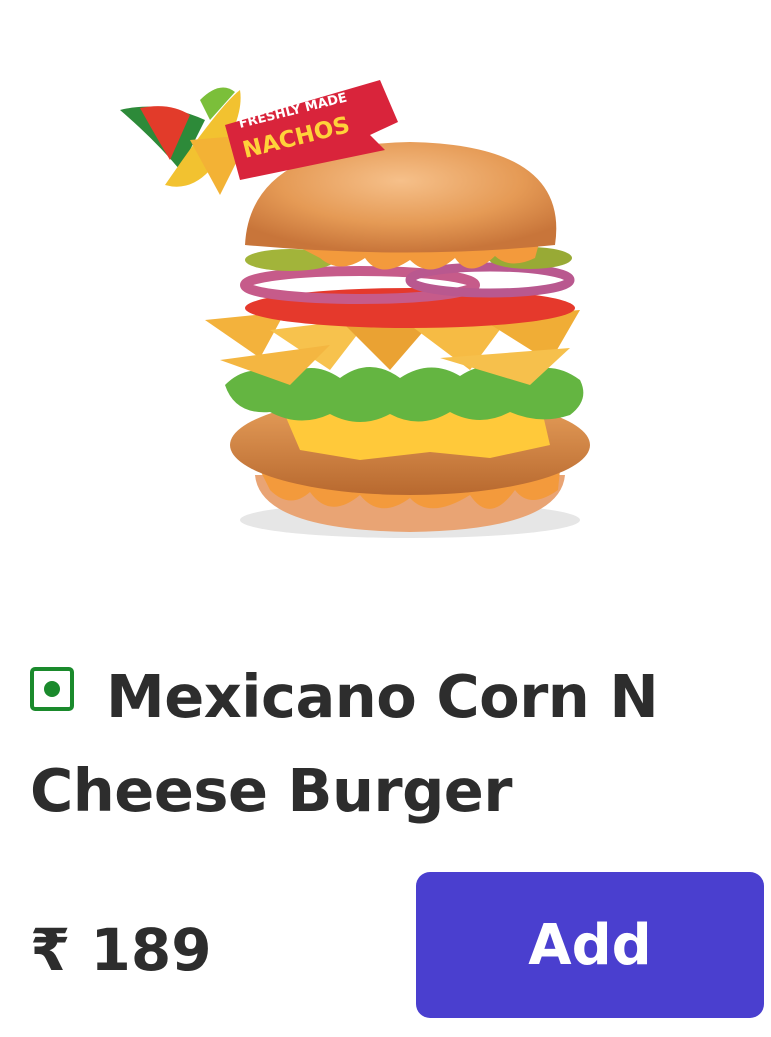 The width and height of the screenshot is (771, 1037). What do you see at coordinates (590, 945) in the screenshot?
I see `add-button: Add` at bounding box center [590, 945].